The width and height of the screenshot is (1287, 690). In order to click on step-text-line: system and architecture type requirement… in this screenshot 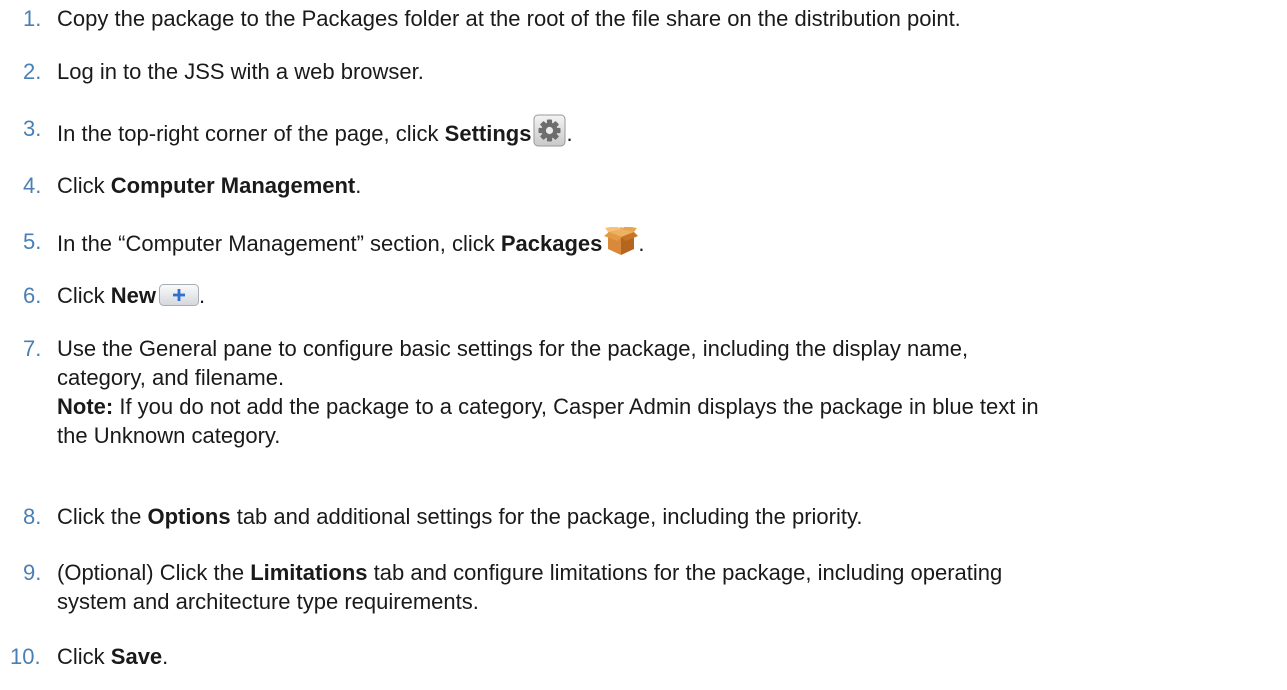, I will do `click(268, 601)`.